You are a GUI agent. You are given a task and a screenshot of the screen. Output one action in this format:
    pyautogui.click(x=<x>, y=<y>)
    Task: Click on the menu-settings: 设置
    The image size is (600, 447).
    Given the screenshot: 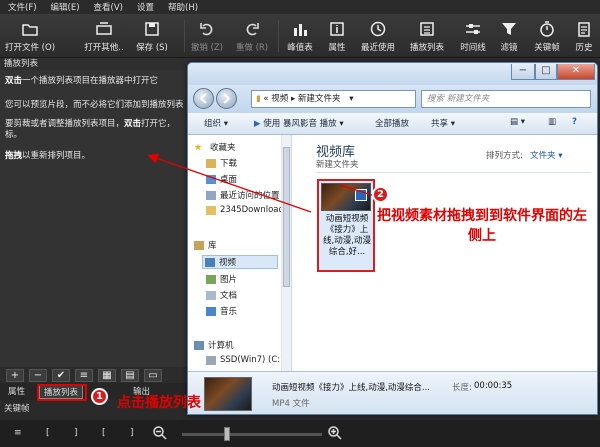 What is the action you would take?
    pyautogui.click(x=145, y=7)
    